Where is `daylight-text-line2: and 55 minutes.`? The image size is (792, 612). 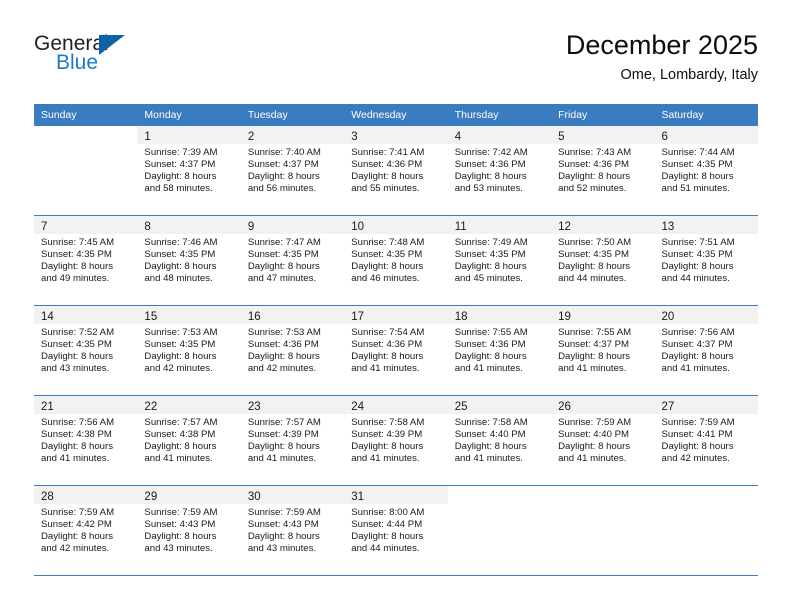 daylight-text-line2: and 55 minutes. is located at coordinates (385, 188).